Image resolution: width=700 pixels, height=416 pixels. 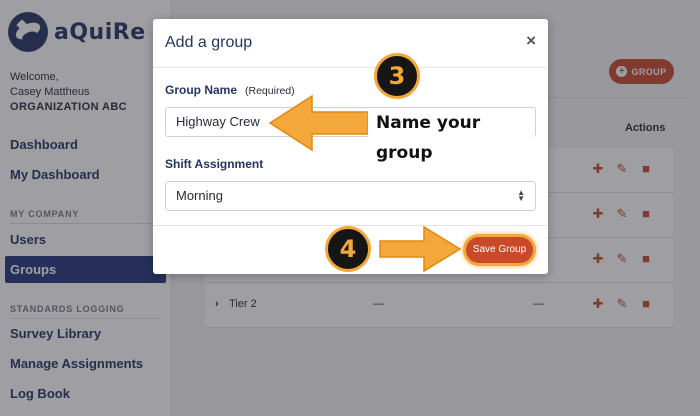 I want to click on close-icon: ×, so click(x=531, y=41).